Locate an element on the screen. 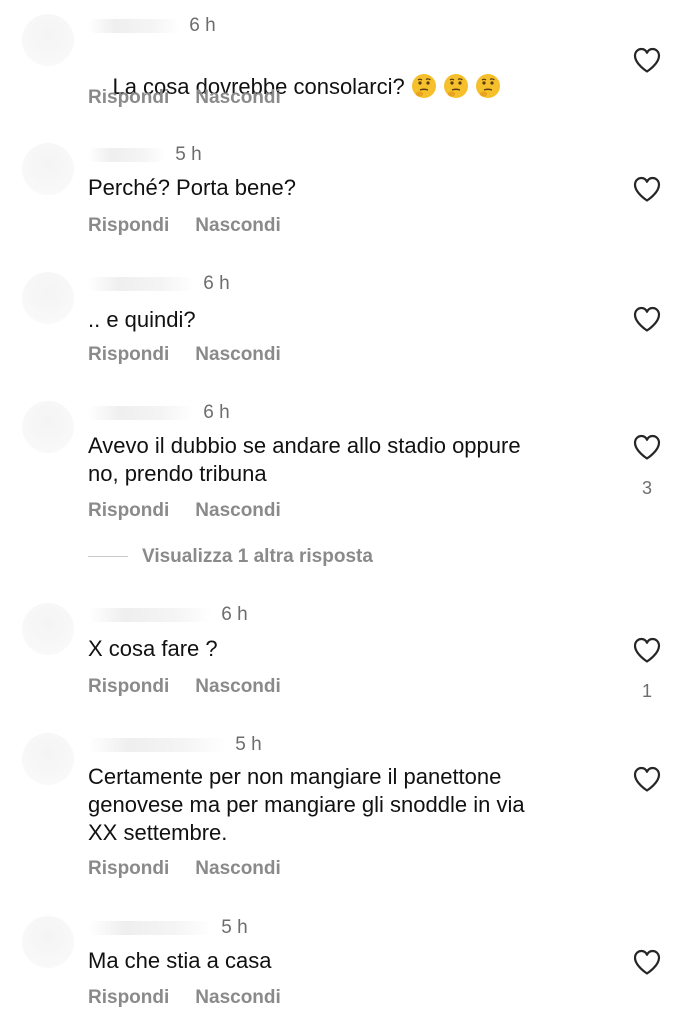 The height and width of the screenshot is (1024, 693). view-more-replies-label: Visualizza 1 altra risposta is located at coordinates (257, 556).